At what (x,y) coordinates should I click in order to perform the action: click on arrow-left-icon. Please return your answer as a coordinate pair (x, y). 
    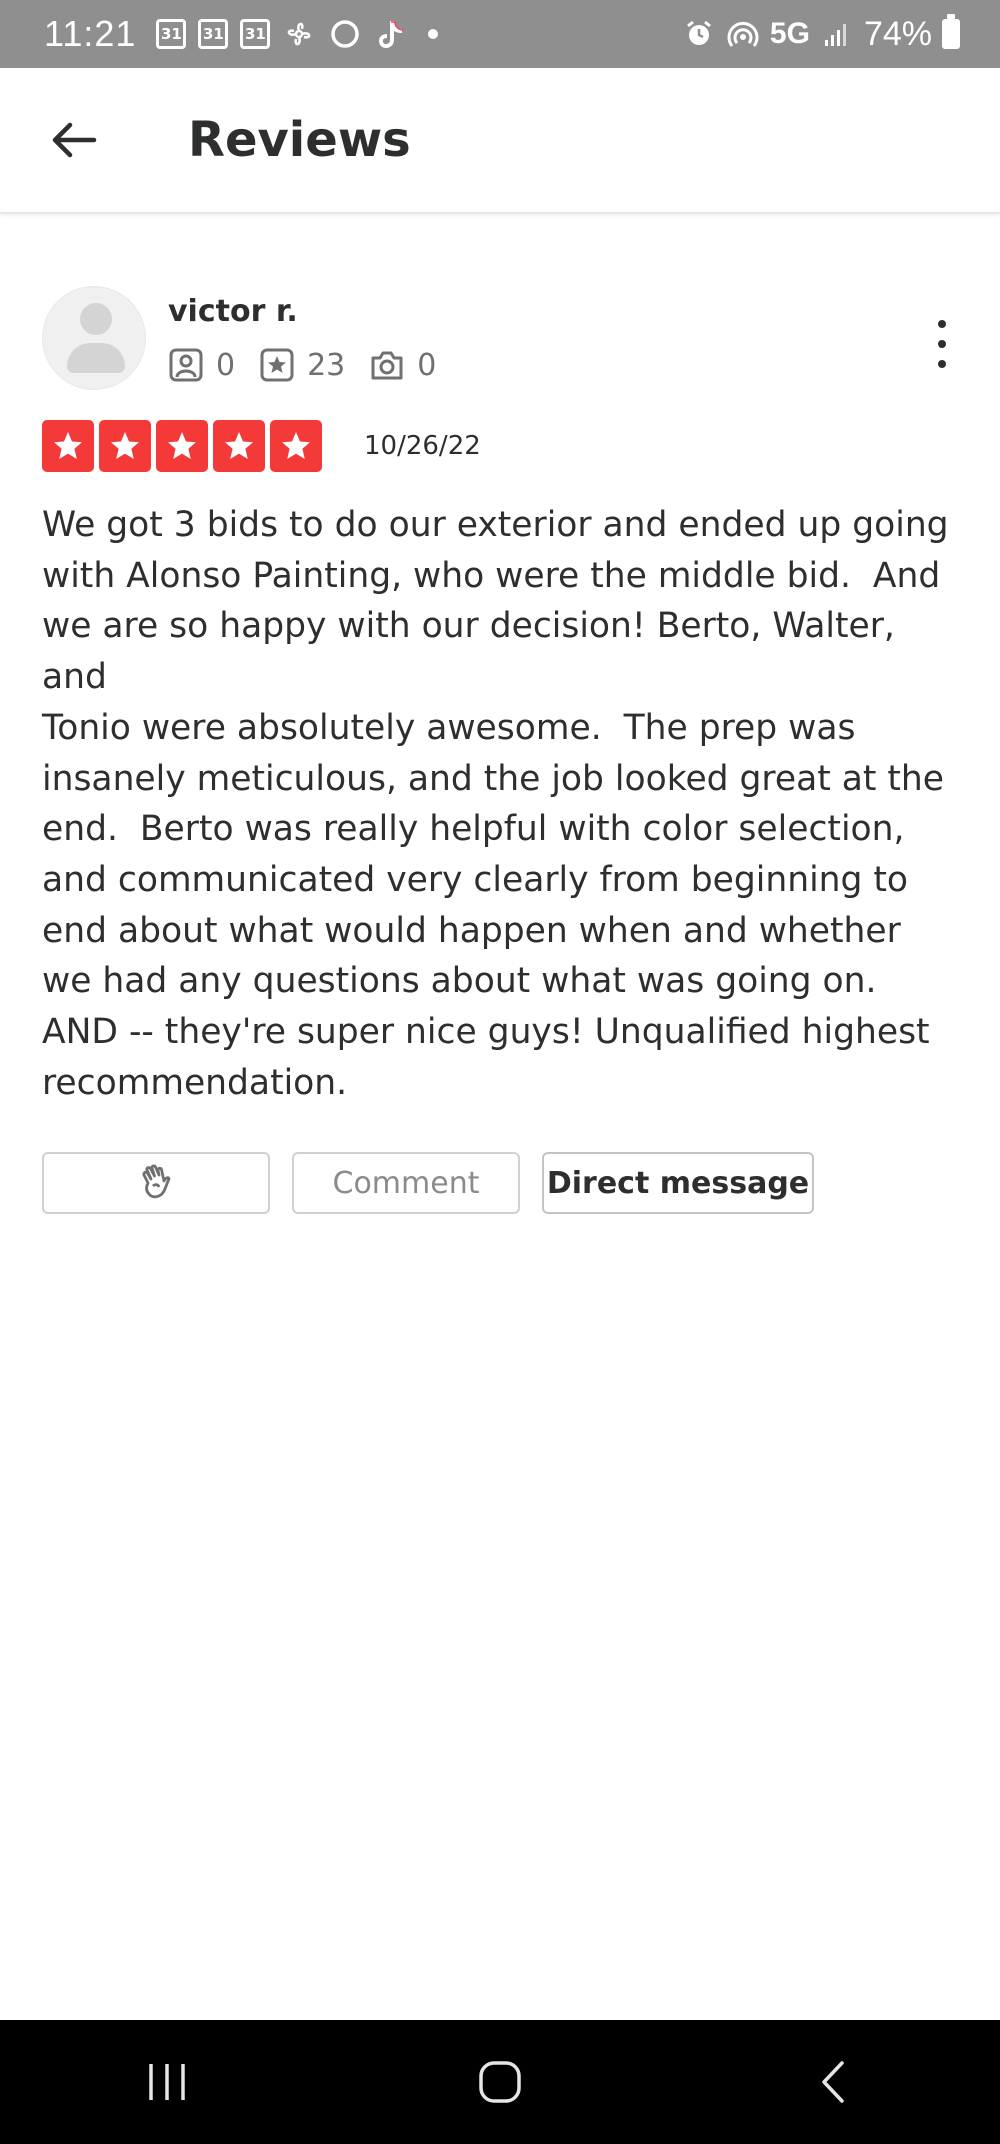
    Looking at the image, I should click on (74, 140).